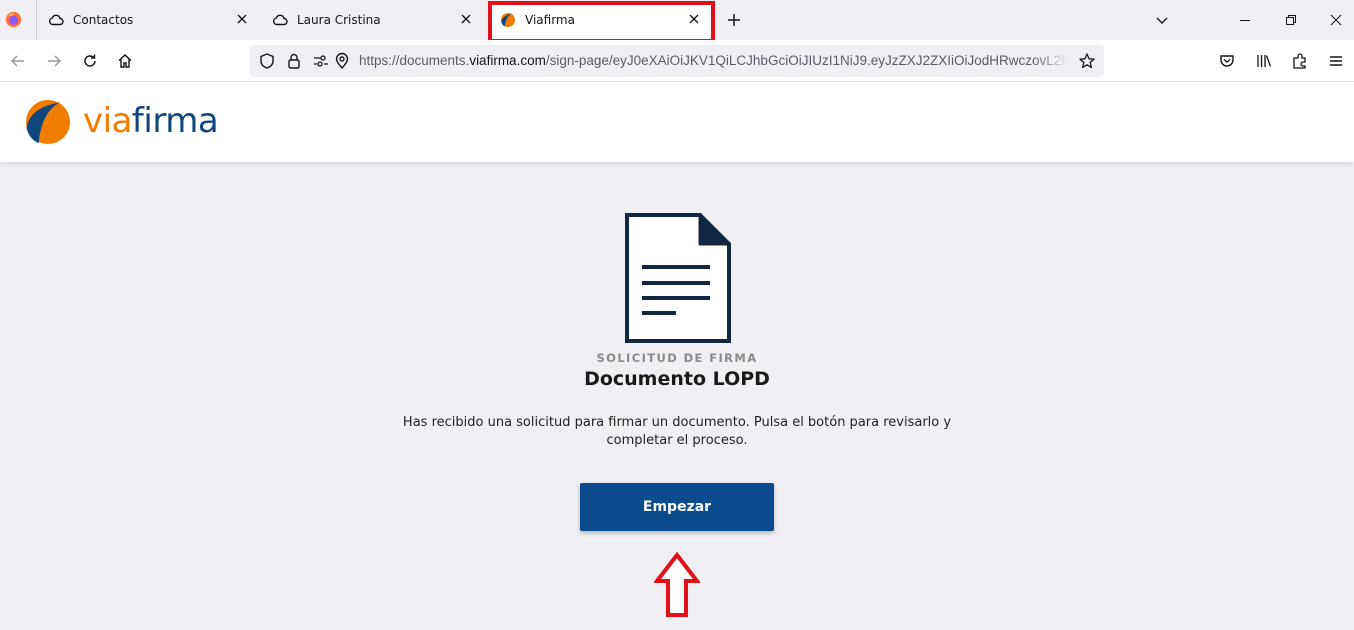  What do you see at coordinates (734, 20) in the screenshot?
I see `new-tab-icon` at bounding box center [734, 20].